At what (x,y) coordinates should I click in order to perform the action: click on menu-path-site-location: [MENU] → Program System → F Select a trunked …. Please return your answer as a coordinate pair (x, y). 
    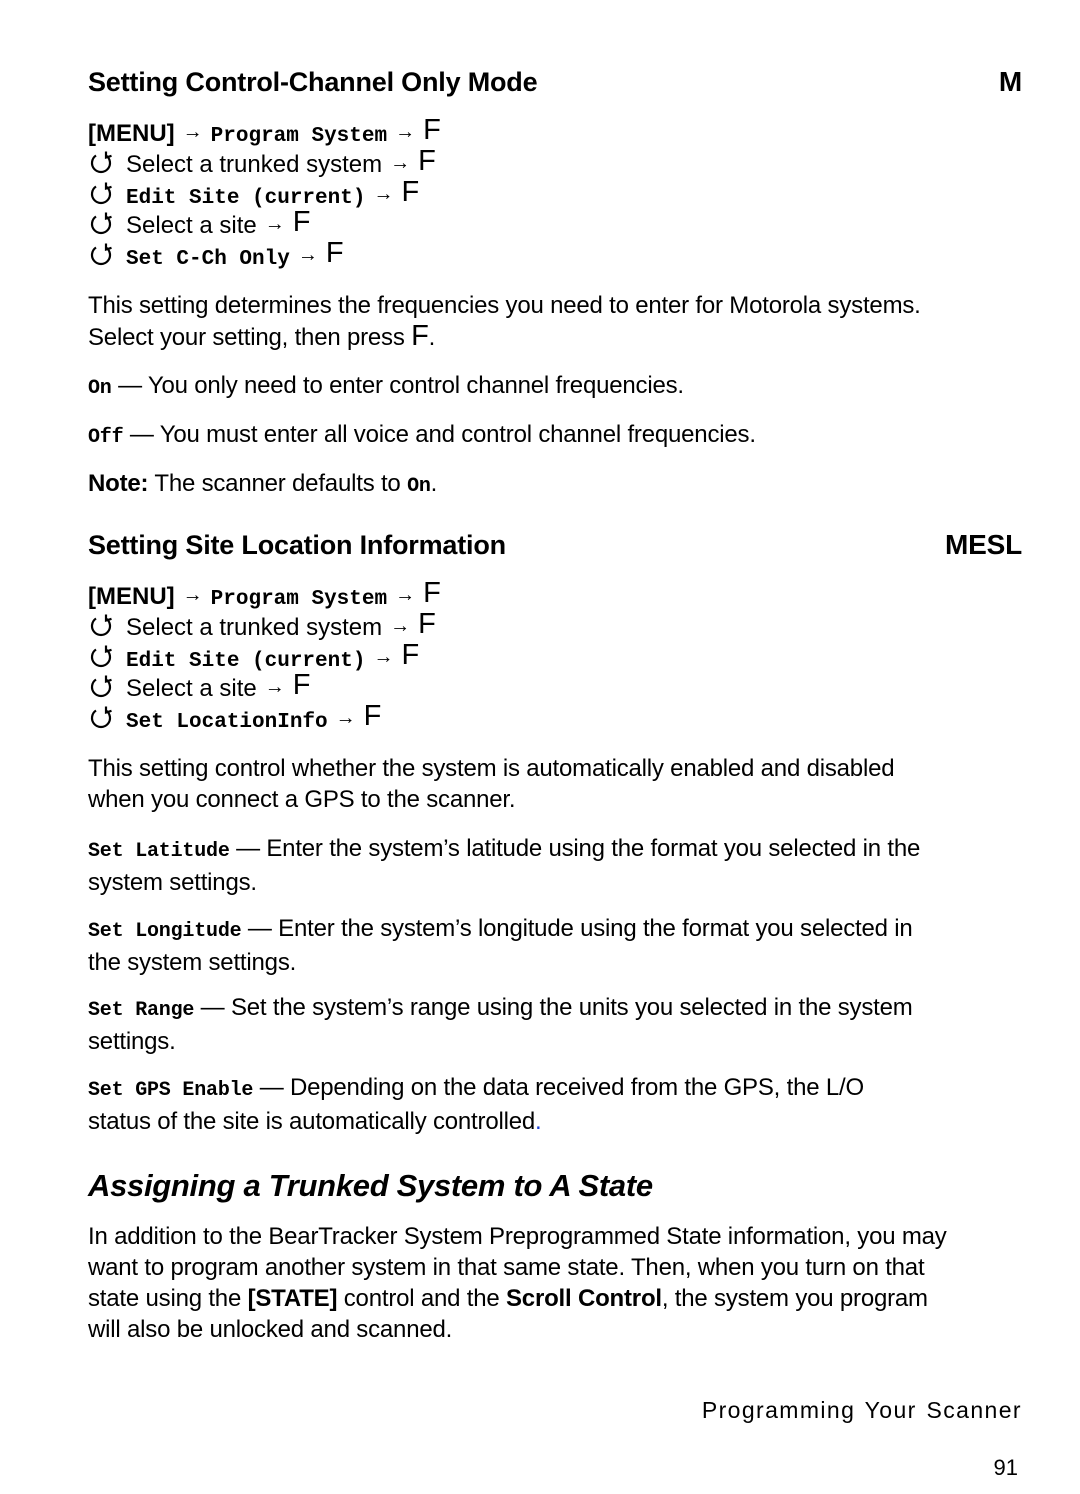
    Looking at the image, I should click on (264, 655).